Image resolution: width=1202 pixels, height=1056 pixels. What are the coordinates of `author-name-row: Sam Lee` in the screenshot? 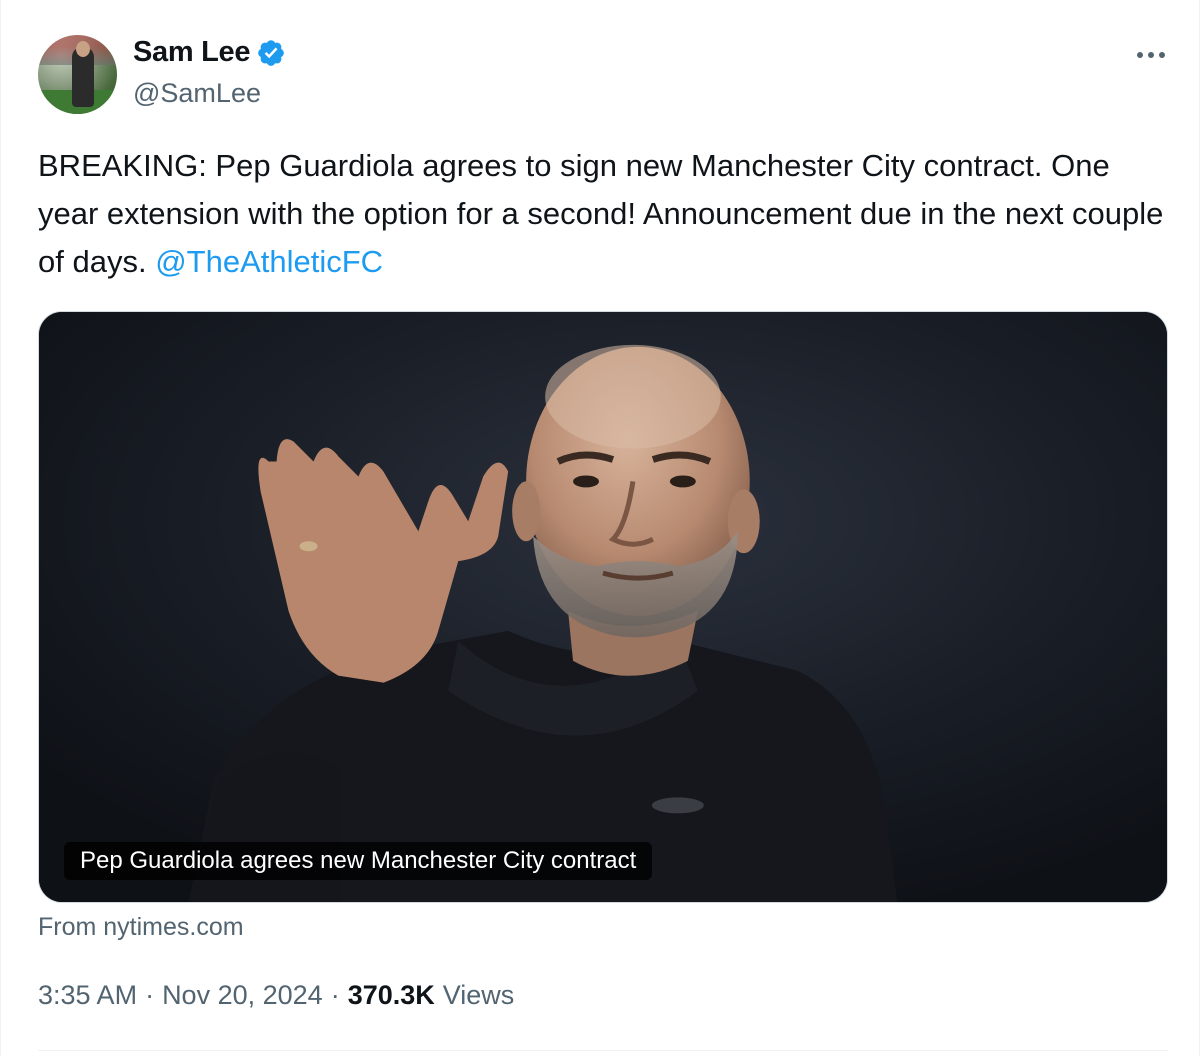 It's located at (209, 52).